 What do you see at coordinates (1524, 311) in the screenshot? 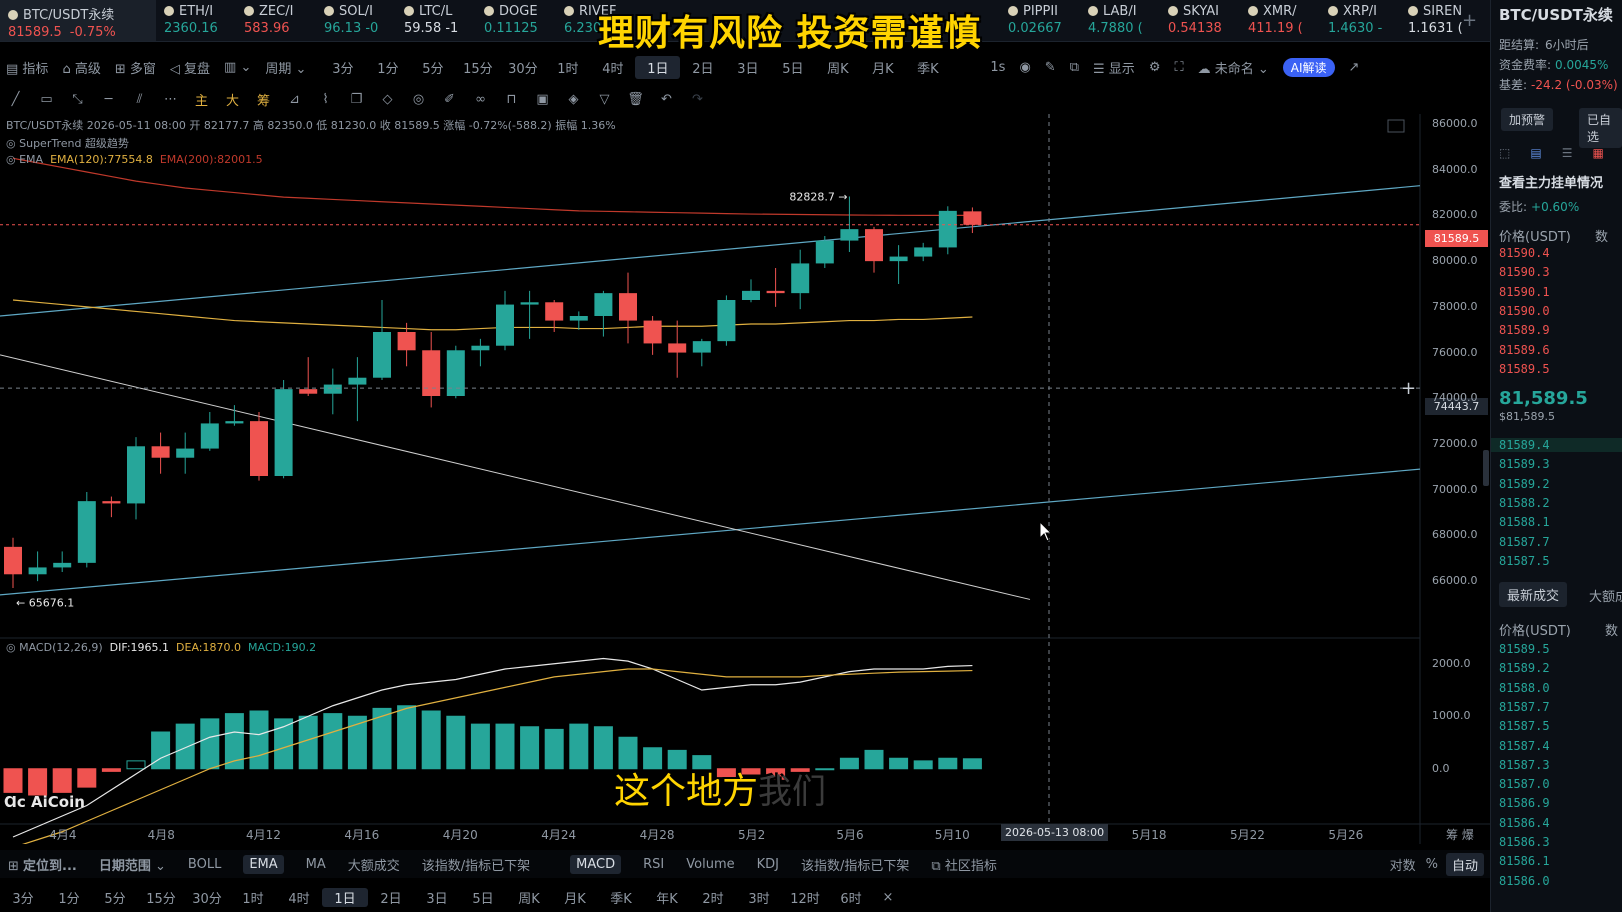
I see `ask-price: 81590.0` at bounding box center [1524, 311].